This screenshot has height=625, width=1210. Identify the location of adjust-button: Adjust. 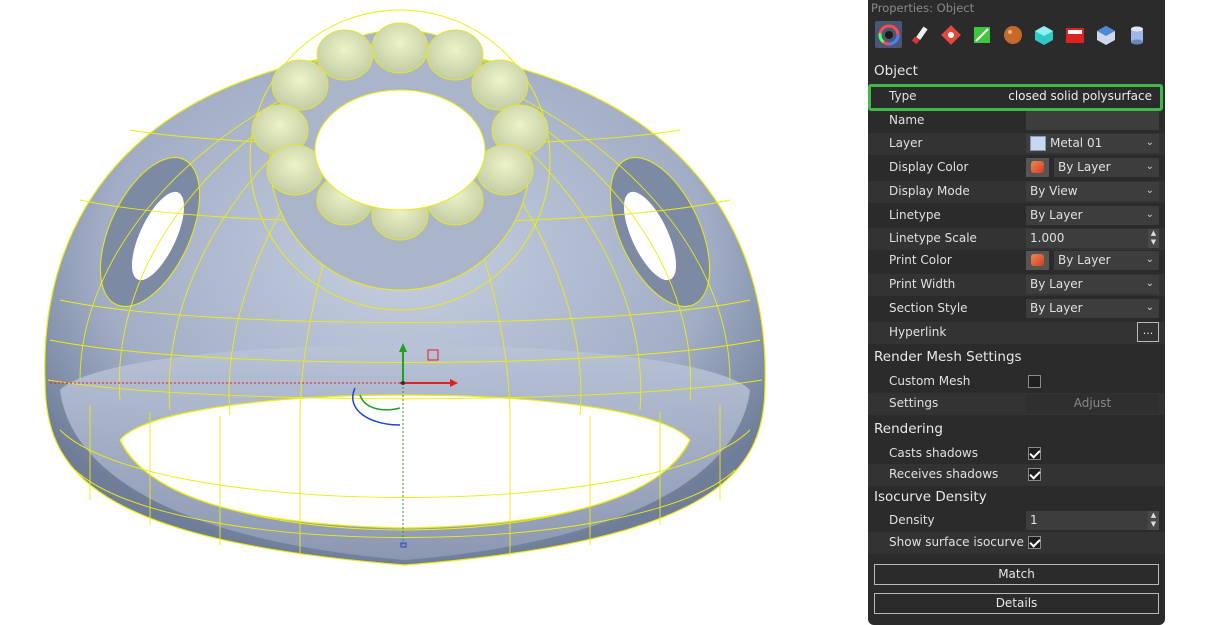
(1092, 403).